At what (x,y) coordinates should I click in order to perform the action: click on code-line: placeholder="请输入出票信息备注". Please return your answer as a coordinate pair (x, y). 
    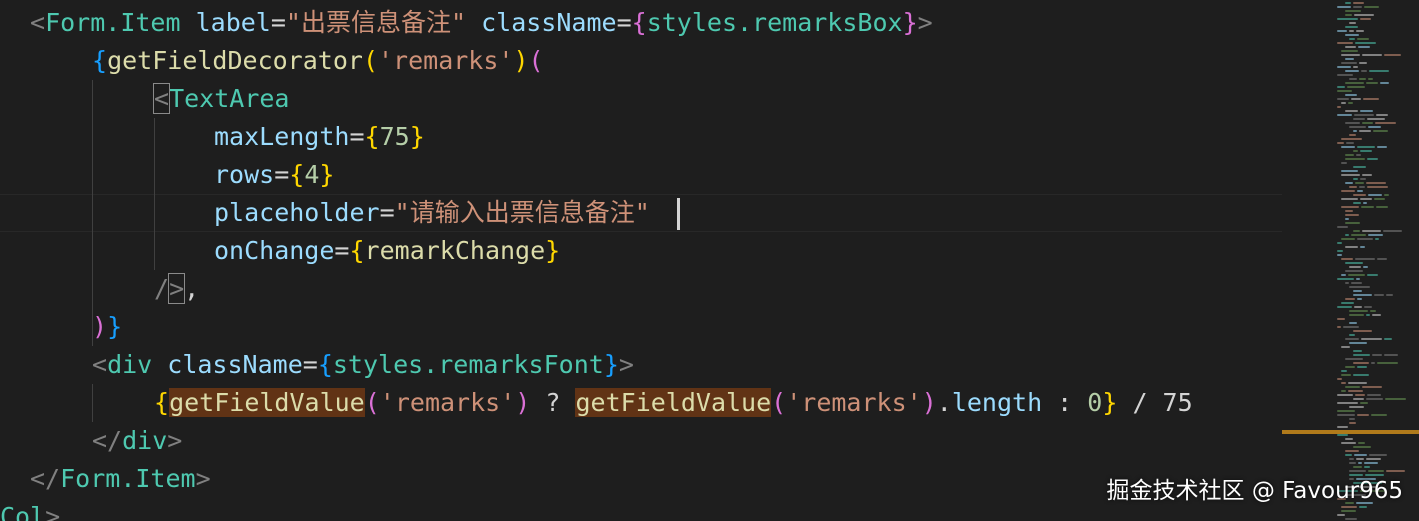
    Looking at the image, I should click on (432, 213).